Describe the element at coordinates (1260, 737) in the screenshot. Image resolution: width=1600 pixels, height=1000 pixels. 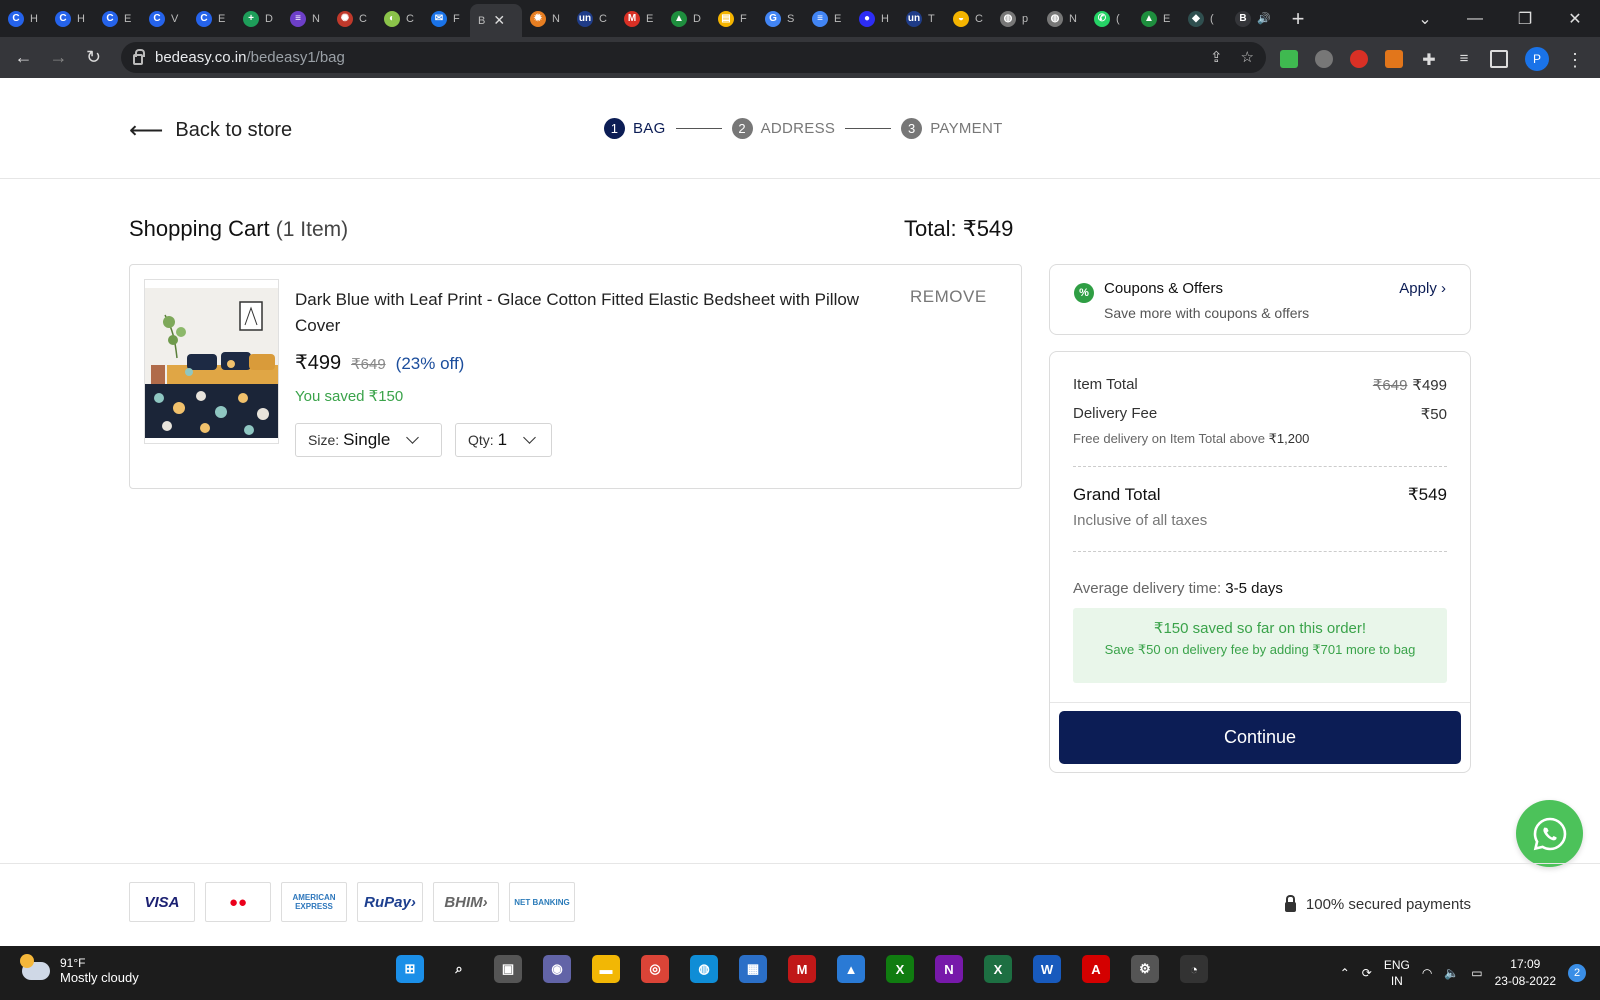
I see `continue-button: Continue` at that location.